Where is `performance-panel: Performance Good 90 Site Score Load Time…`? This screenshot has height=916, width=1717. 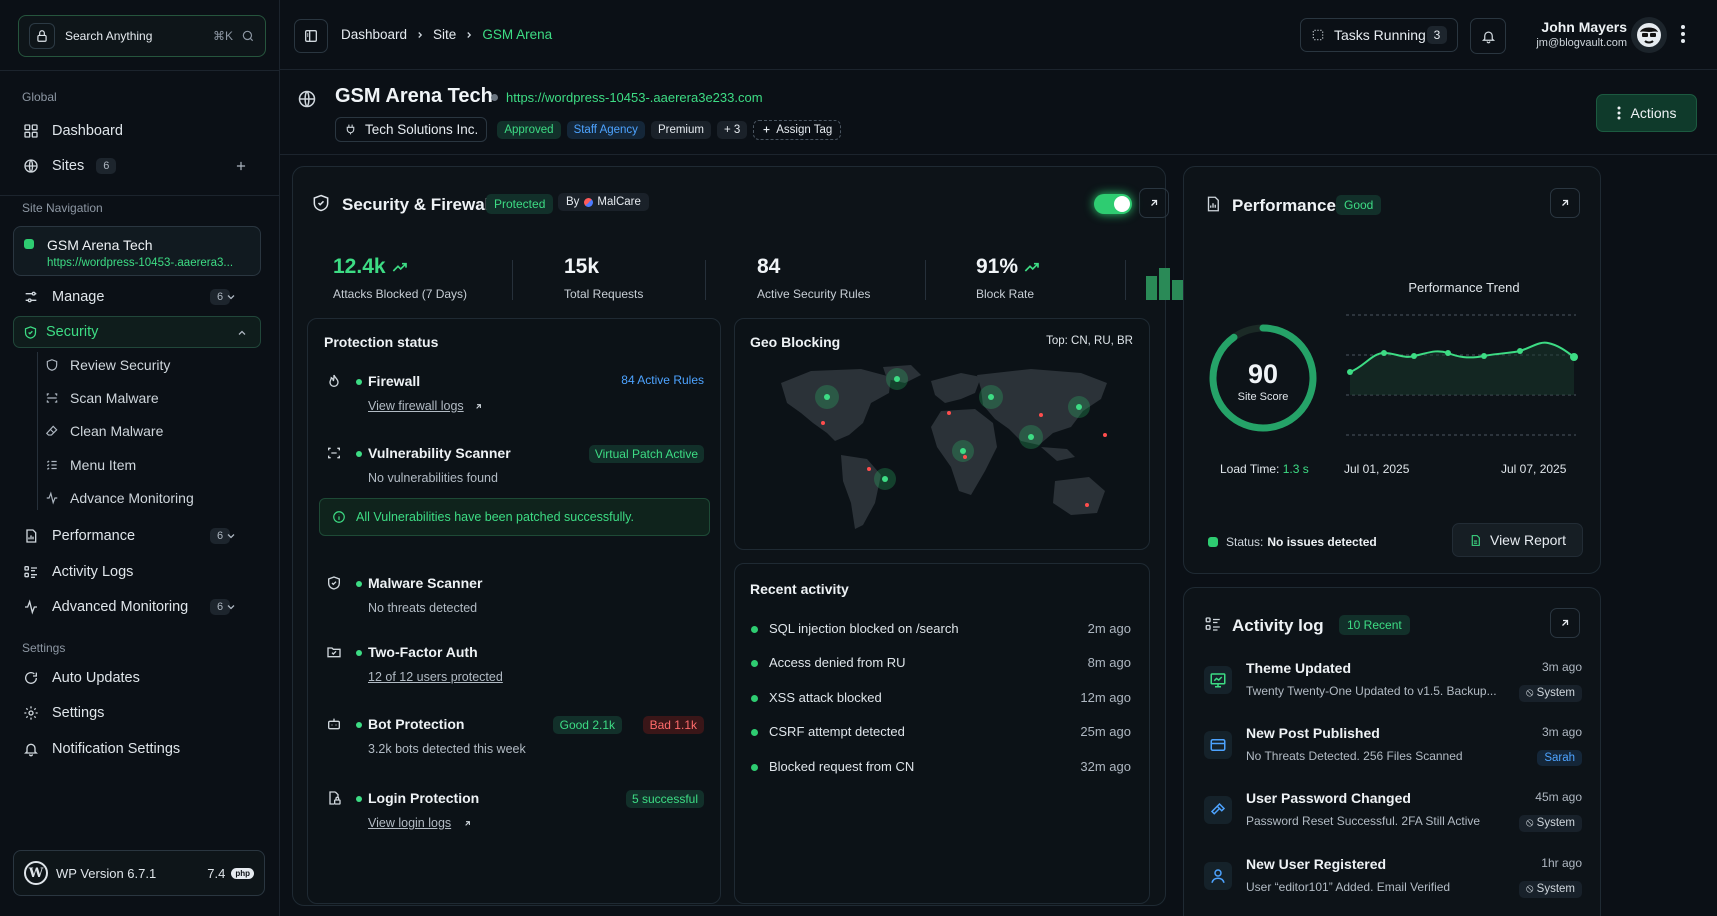
performance-panel: Performance Good 90 Site Score Load Time… is located at coordinates (1392, 370).